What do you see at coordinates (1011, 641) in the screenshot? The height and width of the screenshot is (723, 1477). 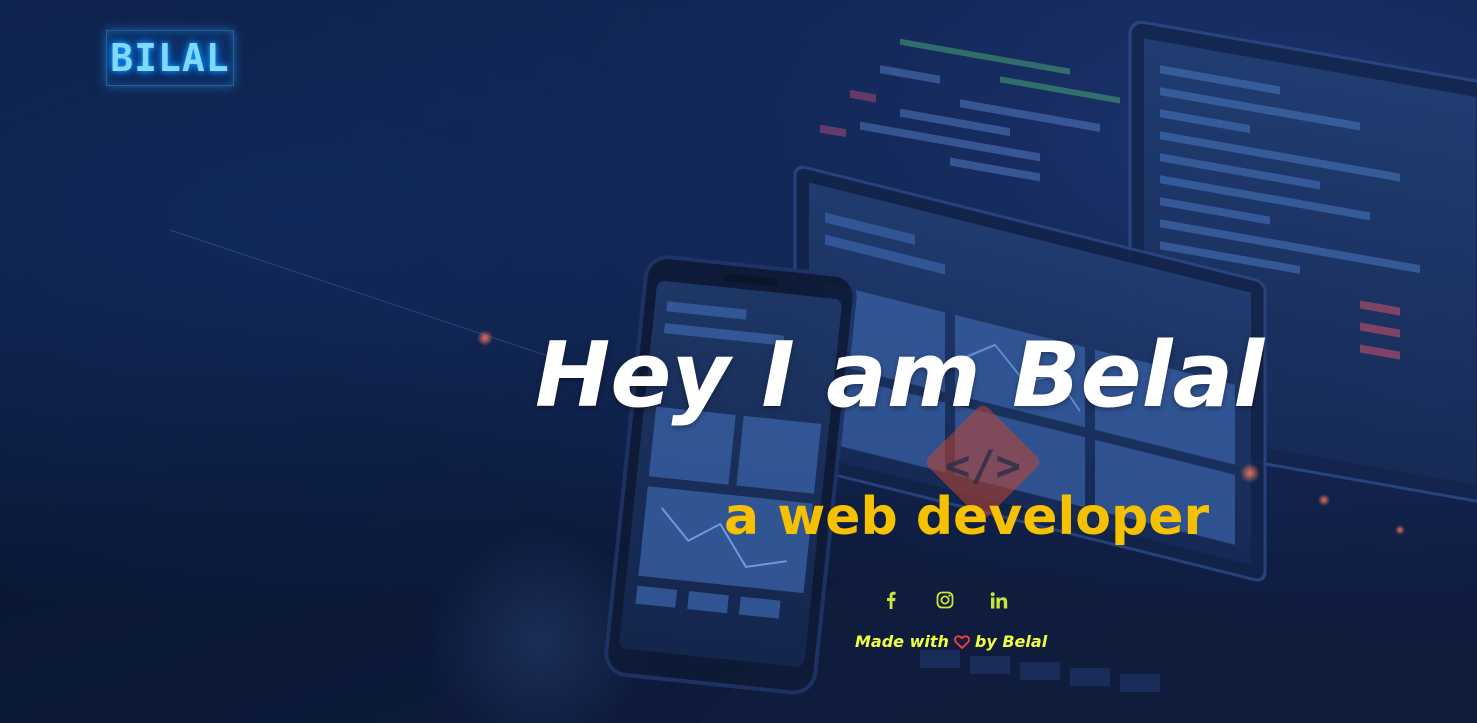 I see `credit-text-end: by Belal` at bounding box center [1011, 641].